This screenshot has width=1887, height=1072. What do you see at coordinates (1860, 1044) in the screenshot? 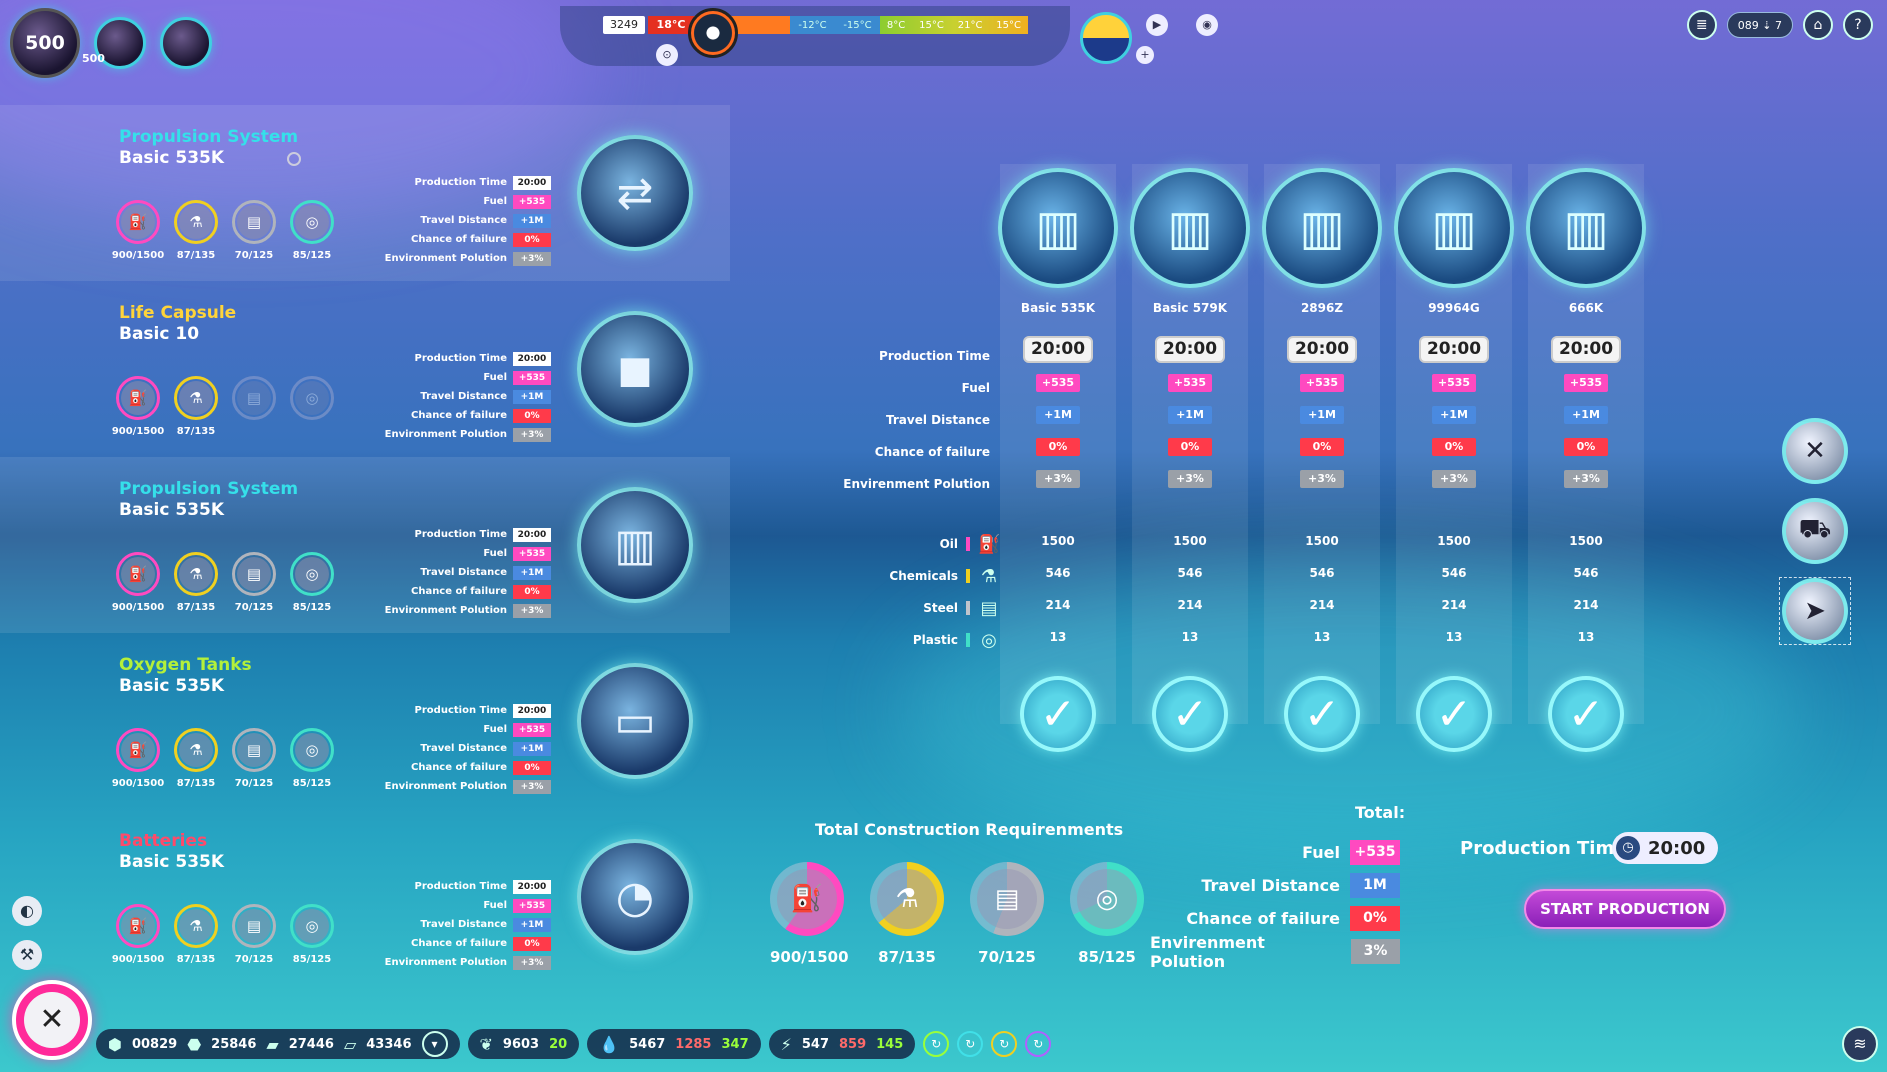
I see `layers-icon: ≋` at bounding box center [1860, 1044].